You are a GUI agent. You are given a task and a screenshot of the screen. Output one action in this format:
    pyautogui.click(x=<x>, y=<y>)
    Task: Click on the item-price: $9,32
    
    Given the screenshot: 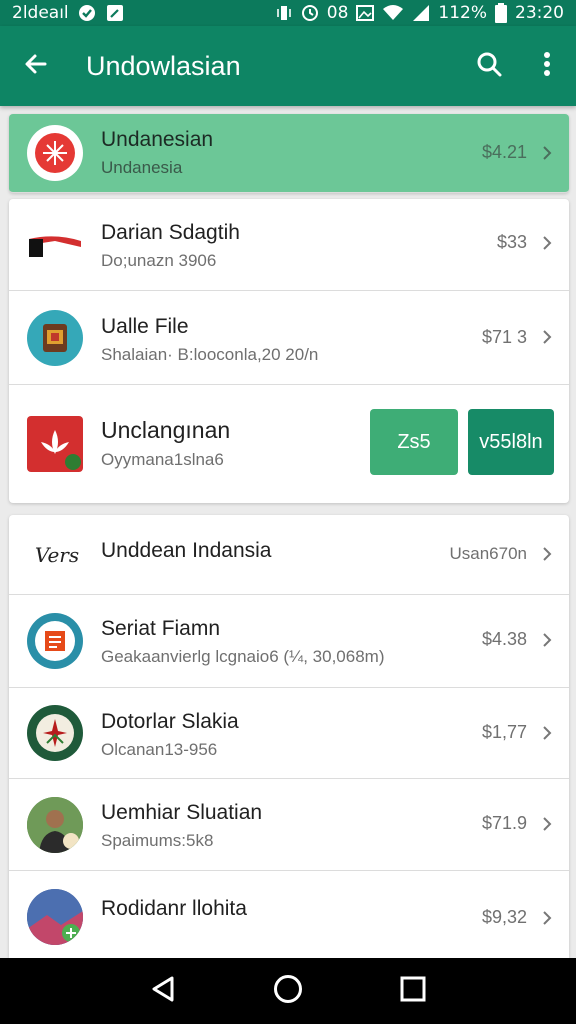 What is the action you would take?
    pyautogui.click(x=504, y=917)
    